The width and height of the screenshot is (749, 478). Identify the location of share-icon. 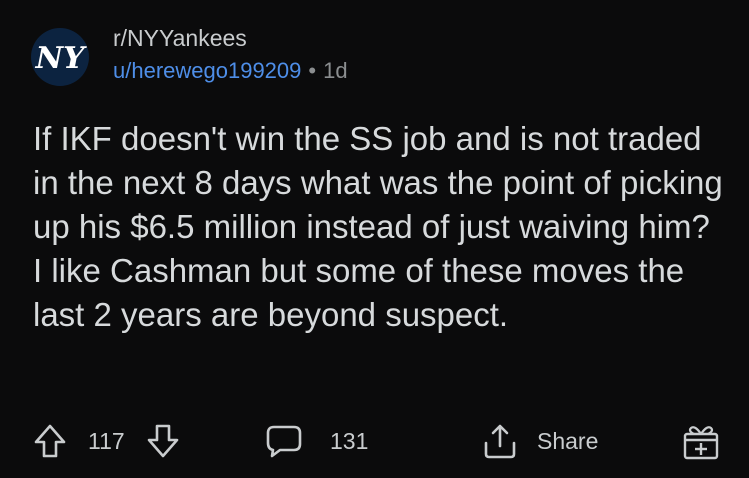
(500, 441).